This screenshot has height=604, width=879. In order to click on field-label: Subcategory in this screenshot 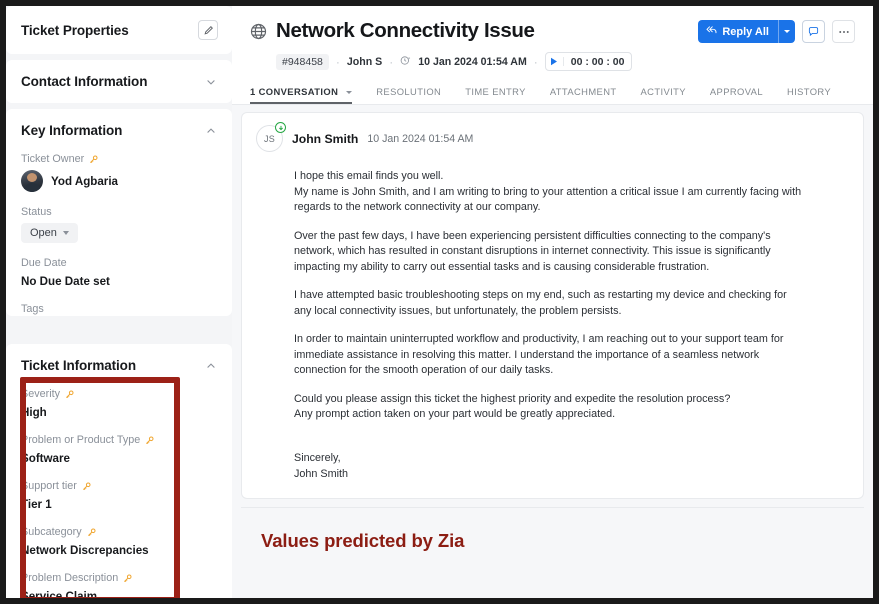, I will do `click(119, 532)`.